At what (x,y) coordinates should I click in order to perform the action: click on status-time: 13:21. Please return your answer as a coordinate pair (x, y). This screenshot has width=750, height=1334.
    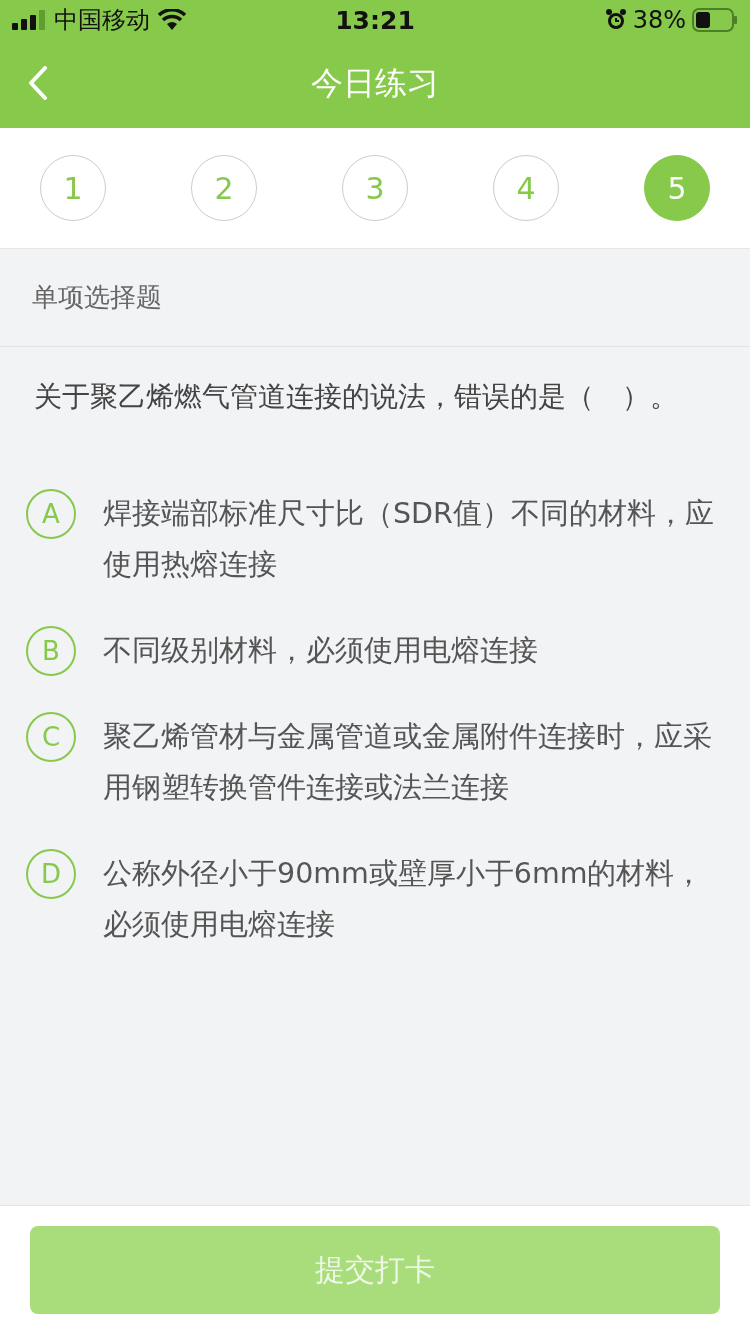
    Looking at the image, I should click on (375, 20).